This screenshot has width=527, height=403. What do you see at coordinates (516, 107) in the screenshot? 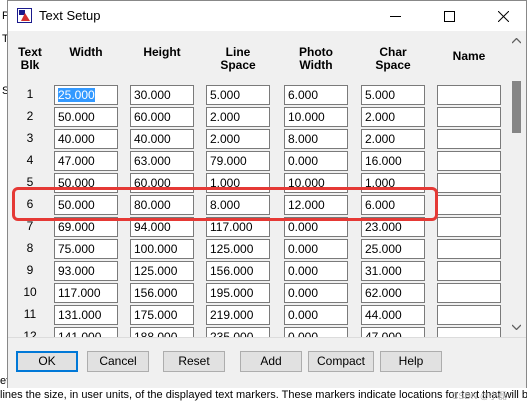
I see `scrollbar-thumb` at bounding box center [516, 107].